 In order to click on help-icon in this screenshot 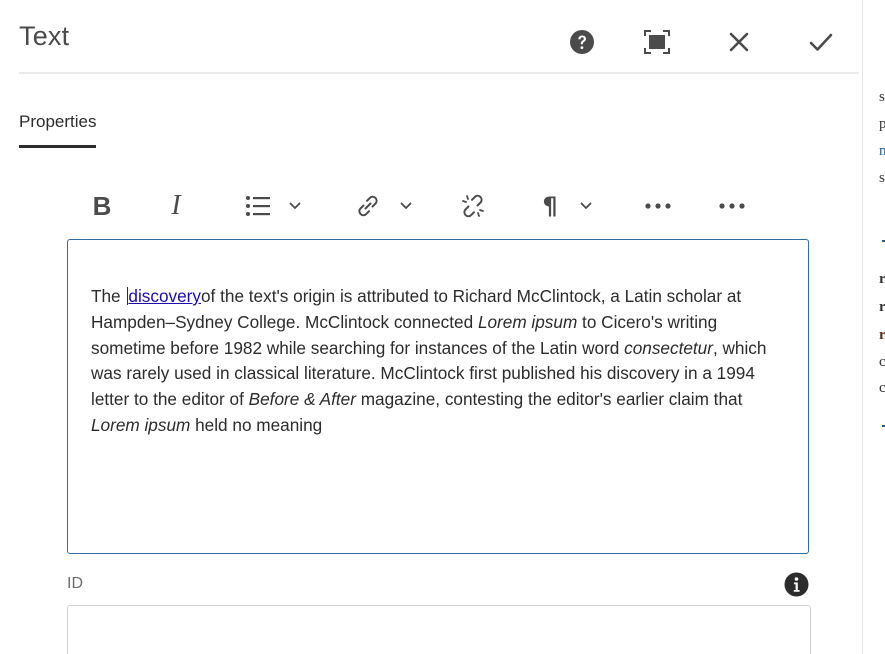, I will do `click(582, 42)`.